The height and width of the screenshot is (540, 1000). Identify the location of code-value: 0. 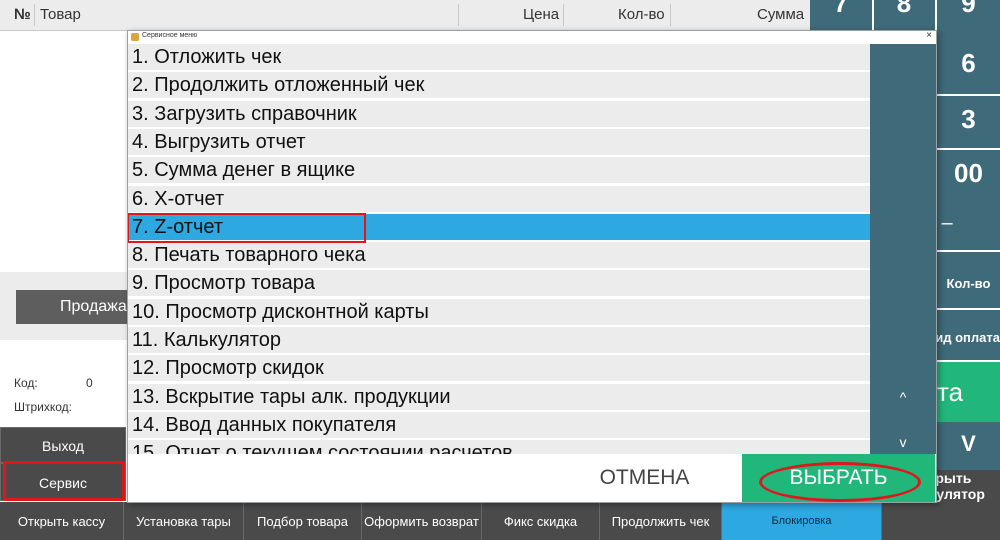
(89, 383).